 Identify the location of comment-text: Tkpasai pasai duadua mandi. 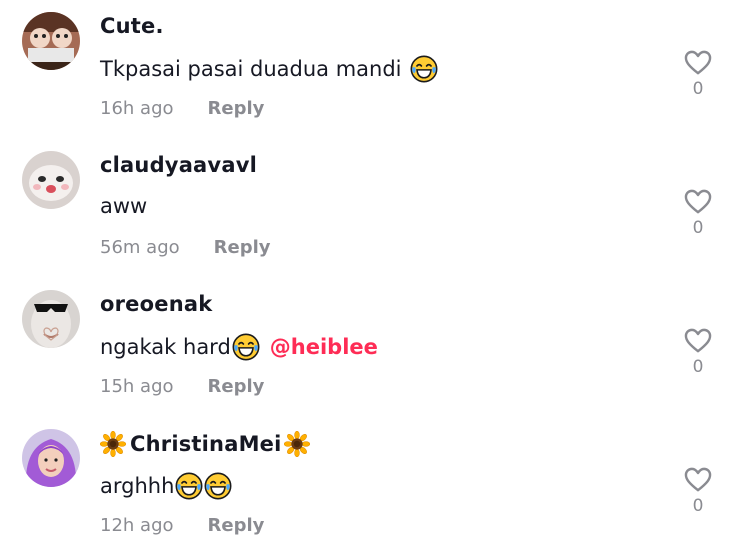
(269, 69).